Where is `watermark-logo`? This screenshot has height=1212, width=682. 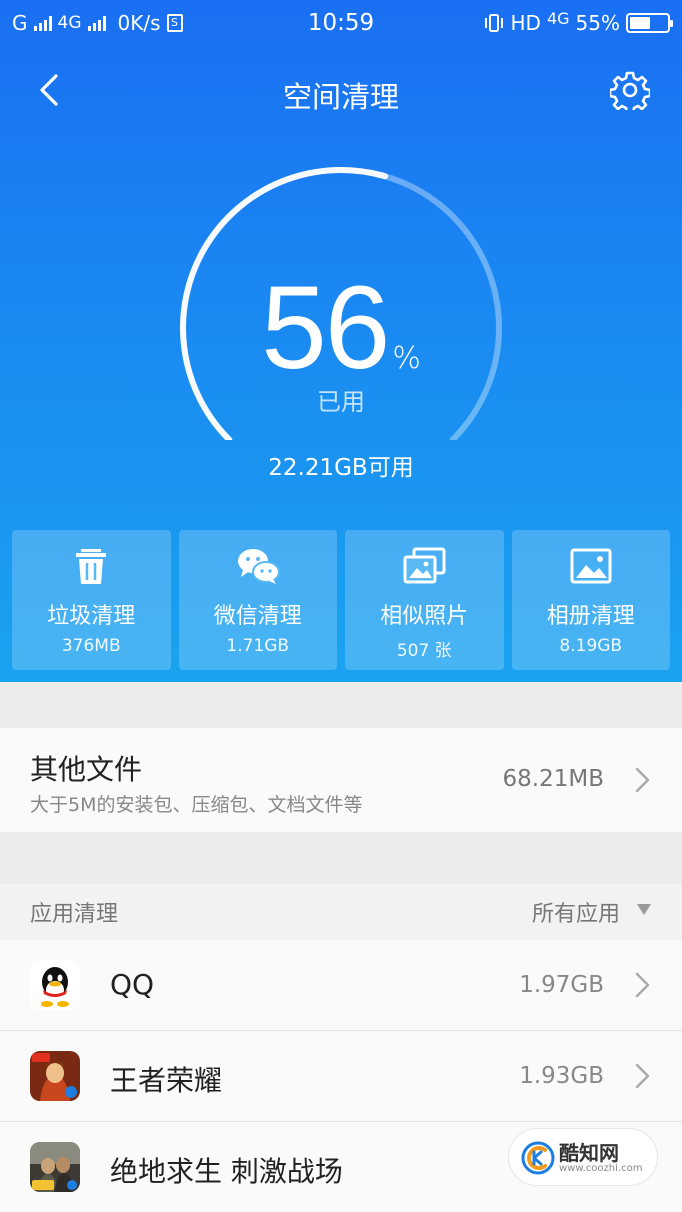 watermark-logo is located at coordinates (538, 1158).